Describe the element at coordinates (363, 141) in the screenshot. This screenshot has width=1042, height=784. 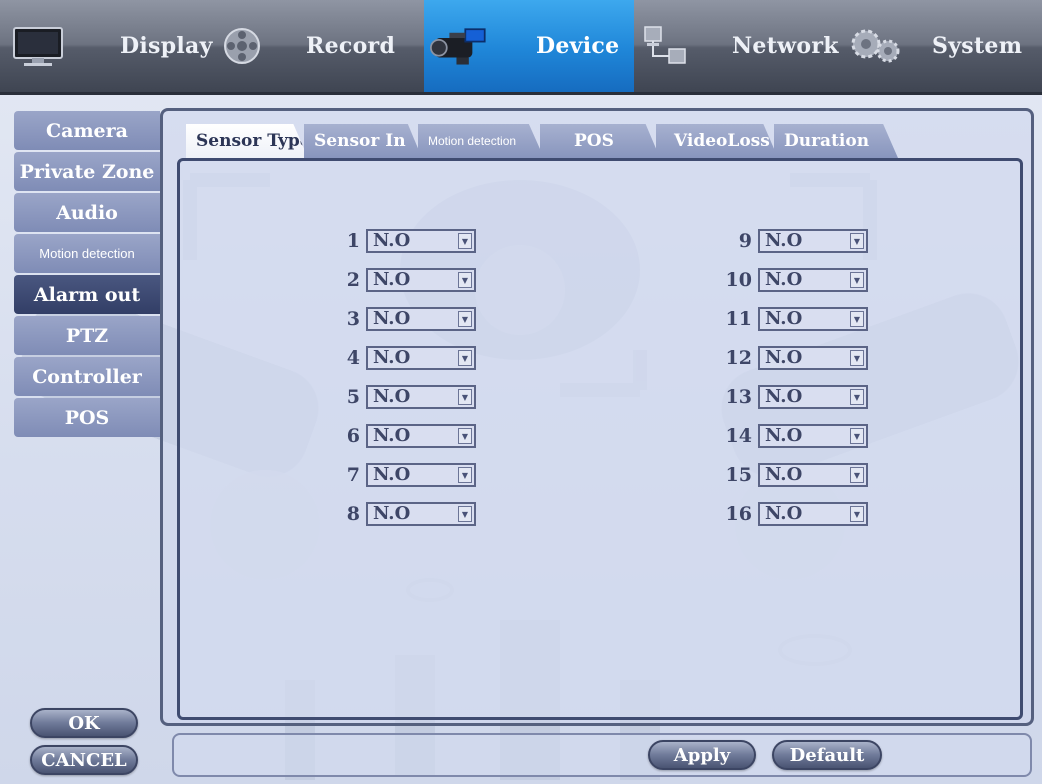
I see `tab-sensor-in: Sensor In` at that location.